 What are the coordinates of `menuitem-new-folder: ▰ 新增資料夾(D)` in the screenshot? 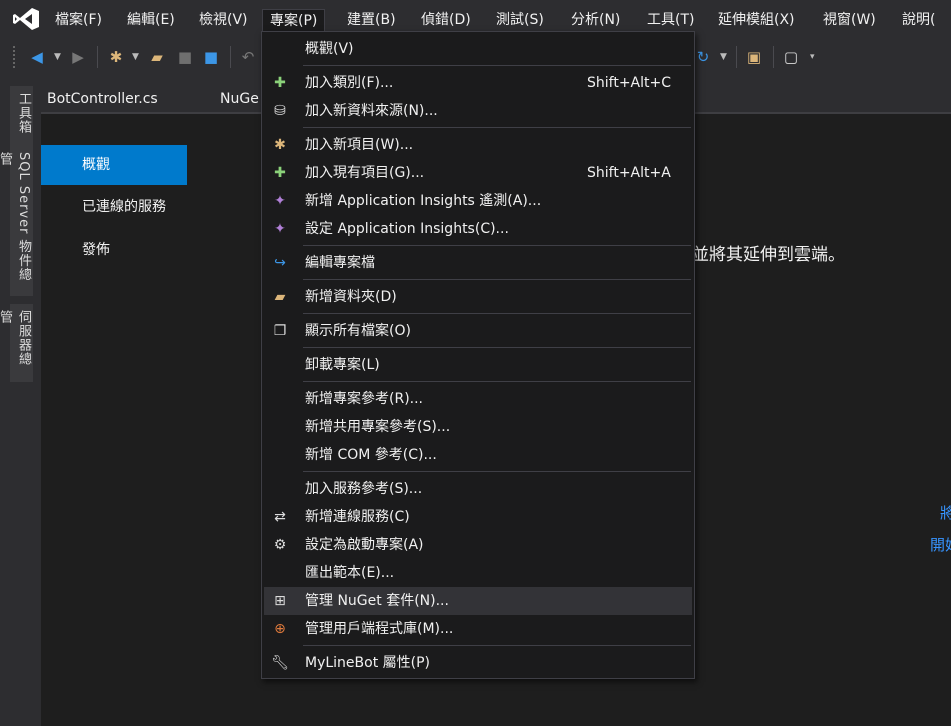 It's located at (478, 297).